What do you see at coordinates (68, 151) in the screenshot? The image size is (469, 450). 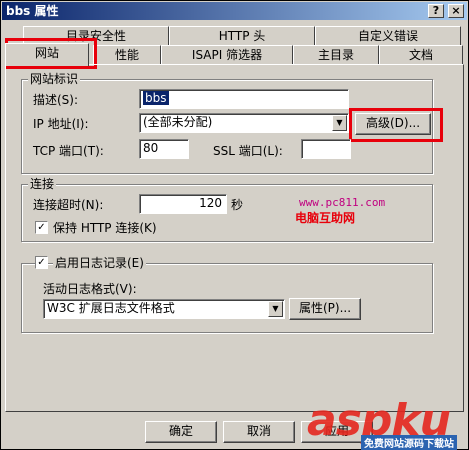 I see `tcp-port-label: TCP 端口(T):` at bounding box center [68, 151].